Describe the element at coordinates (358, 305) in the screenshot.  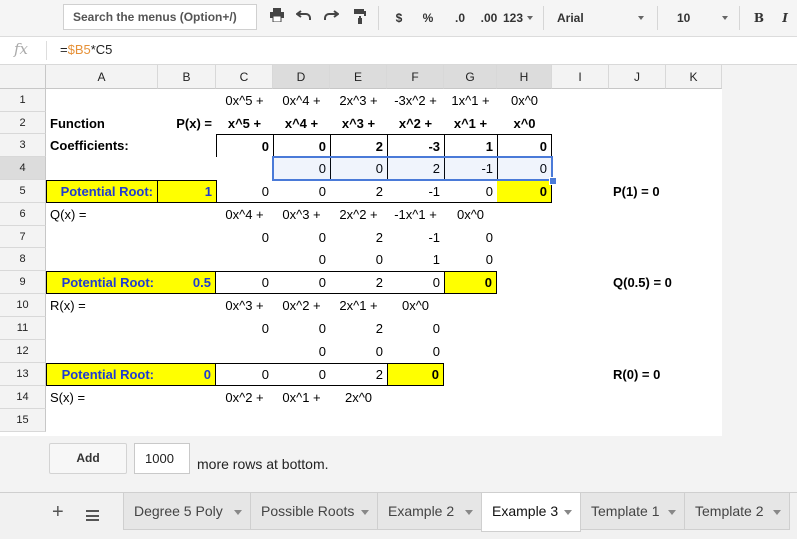
I see `cell-e10: 2x^1 +` at that location.